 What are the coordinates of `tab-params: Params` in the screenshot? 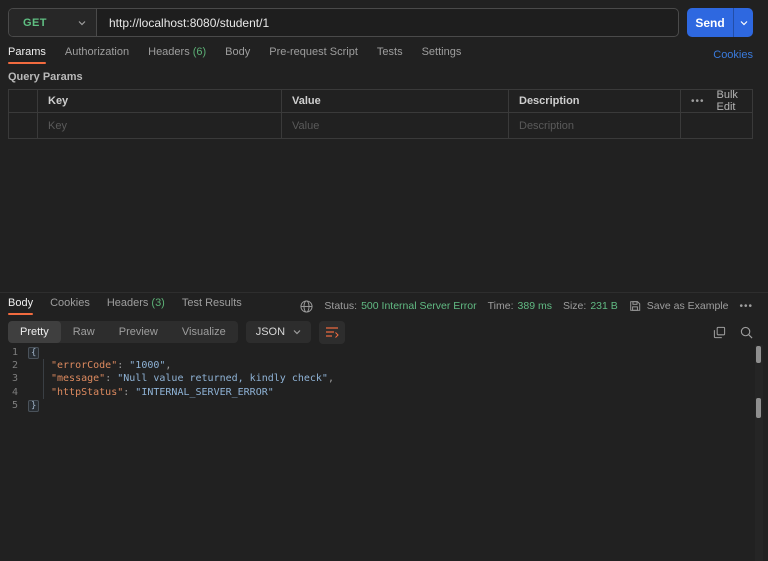 It's located at (27, 55).